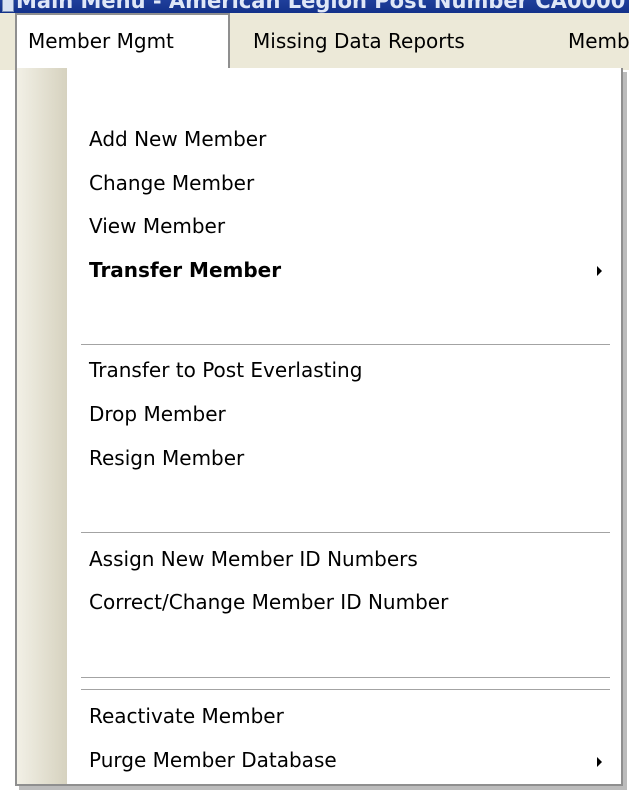 The image size is (629, 793). I want to click on menu-item-reactivate-member: Reactivate Member, so click(186, 716).